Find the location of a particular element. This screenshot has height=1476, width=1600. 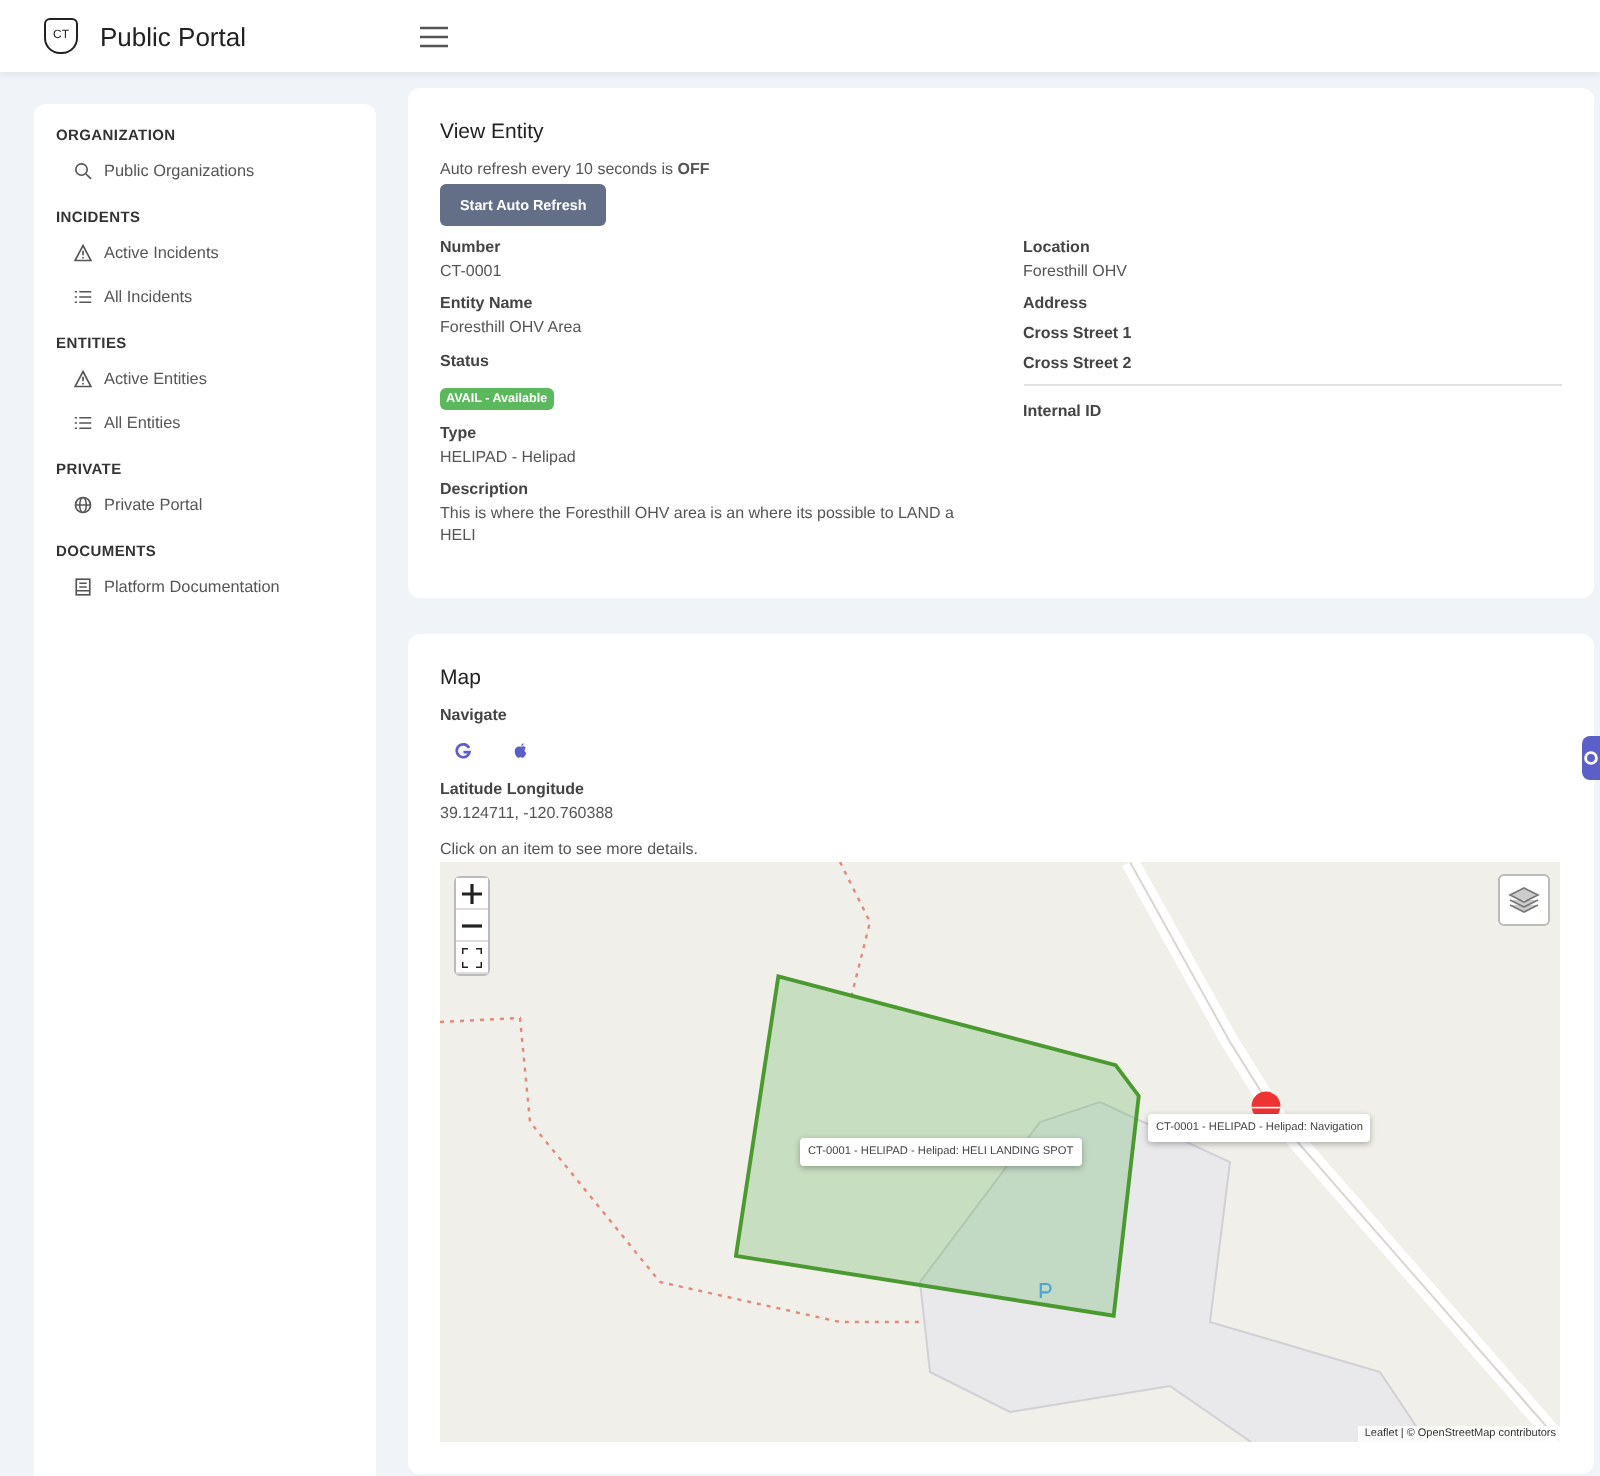

field-label: Entity Name is located at coordinates (487, 303).